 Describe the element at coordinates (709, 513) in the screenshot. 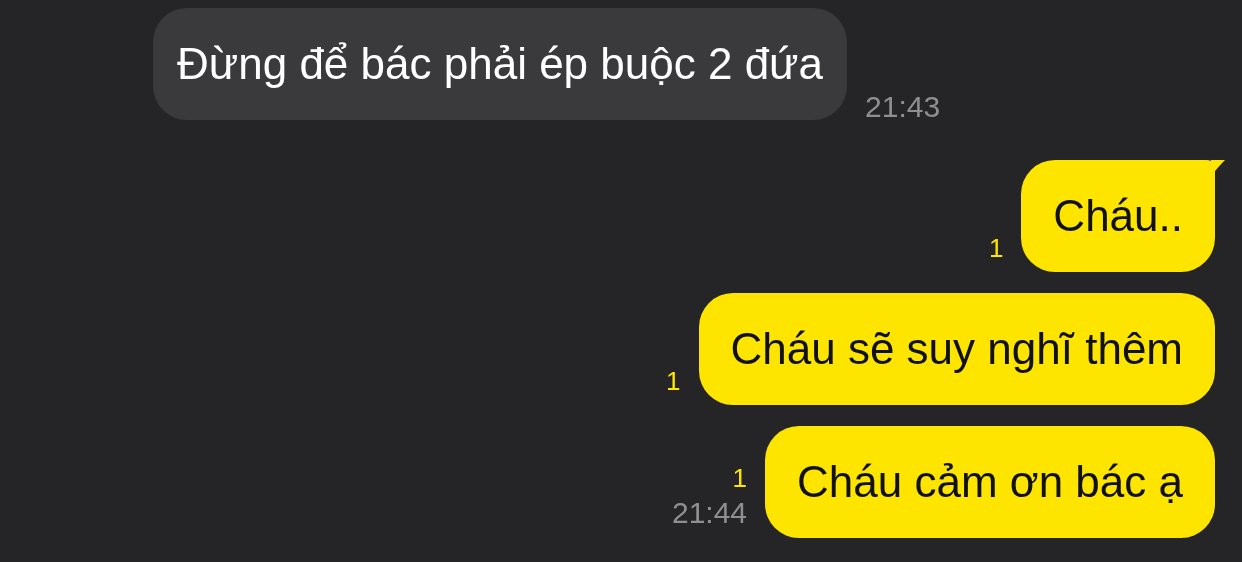

I see `message-time: 21:44` at that location.